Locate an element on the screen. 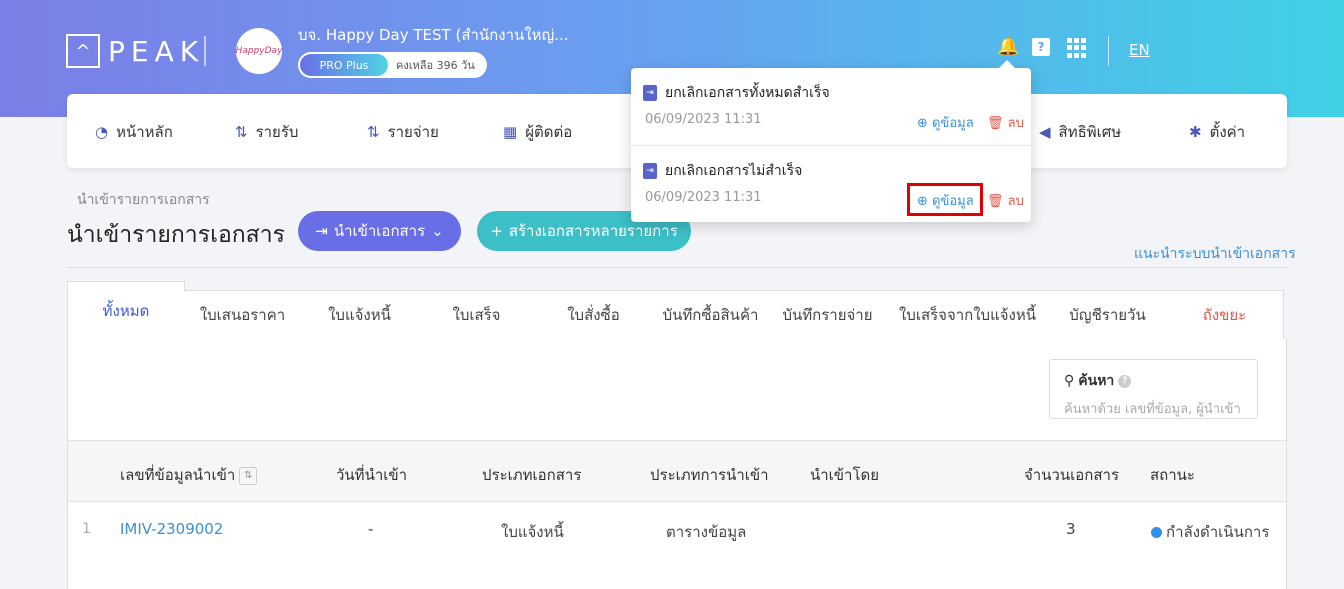  tab-expense-record: บันทึกรายจ่าย is located at coordinates (828, 315).